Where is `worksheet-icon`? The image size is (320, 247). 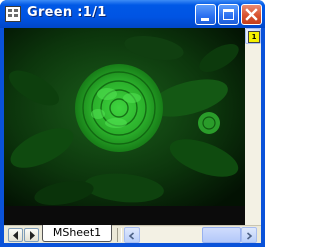
worksheet-icon is located at coordinates (13, 14).